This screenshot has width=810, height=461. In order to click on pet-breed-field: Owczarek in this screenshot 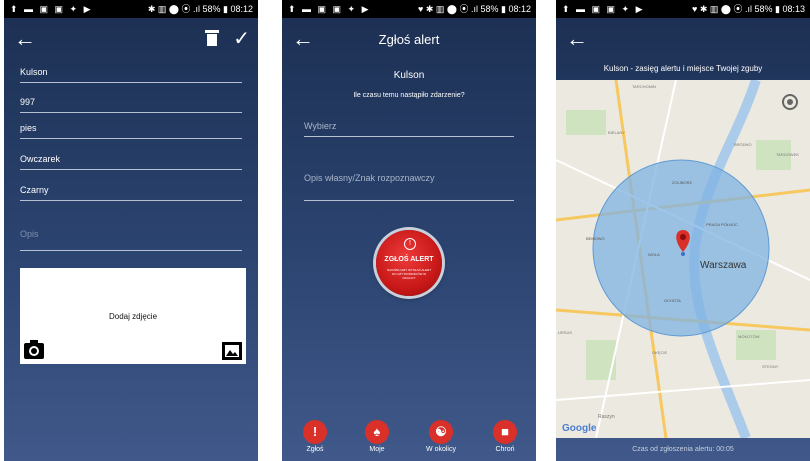, I will do `click(131, 160)`.